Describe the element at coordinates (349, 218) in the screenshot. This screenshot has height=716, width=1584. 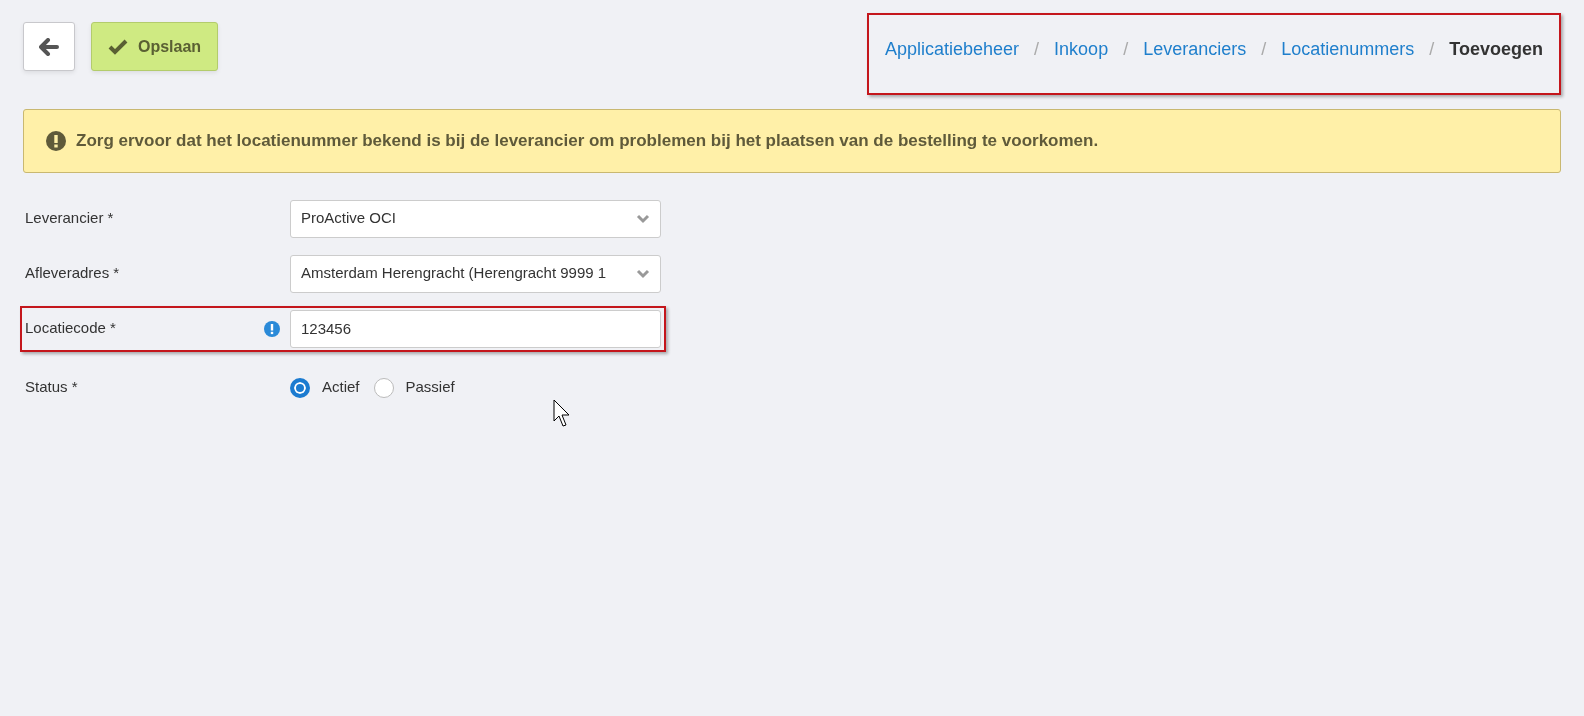
I see `select-value: ProActive OCI` at that location.